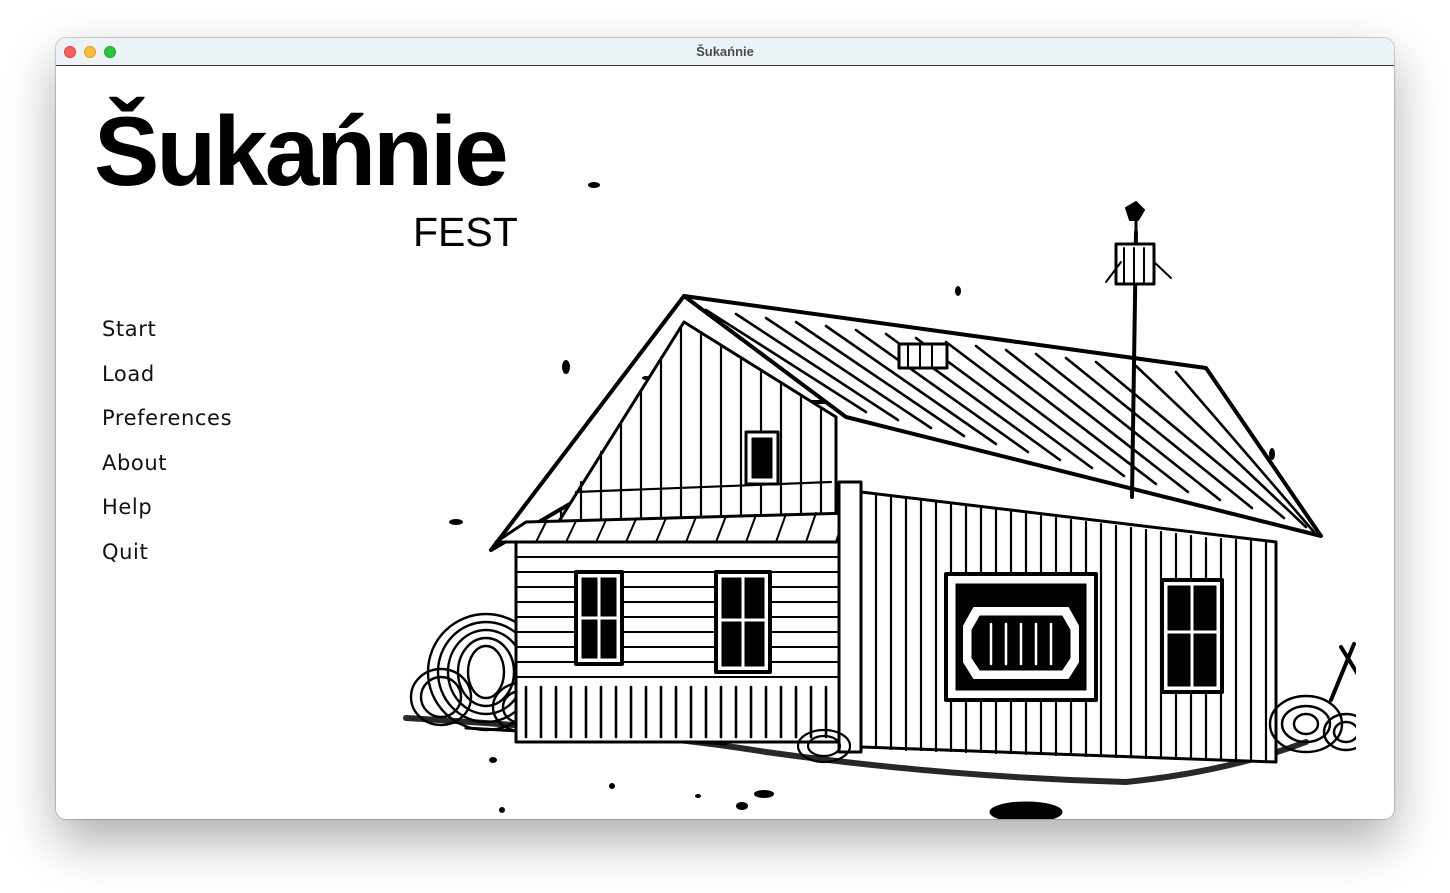 Image resolution: width=1450 pixels, height=893 pixels. What do you see at coordinates (465, 232) in the screenshot?
I see `game-logo-subtitle: FEST` at bounding box center [465, 232].